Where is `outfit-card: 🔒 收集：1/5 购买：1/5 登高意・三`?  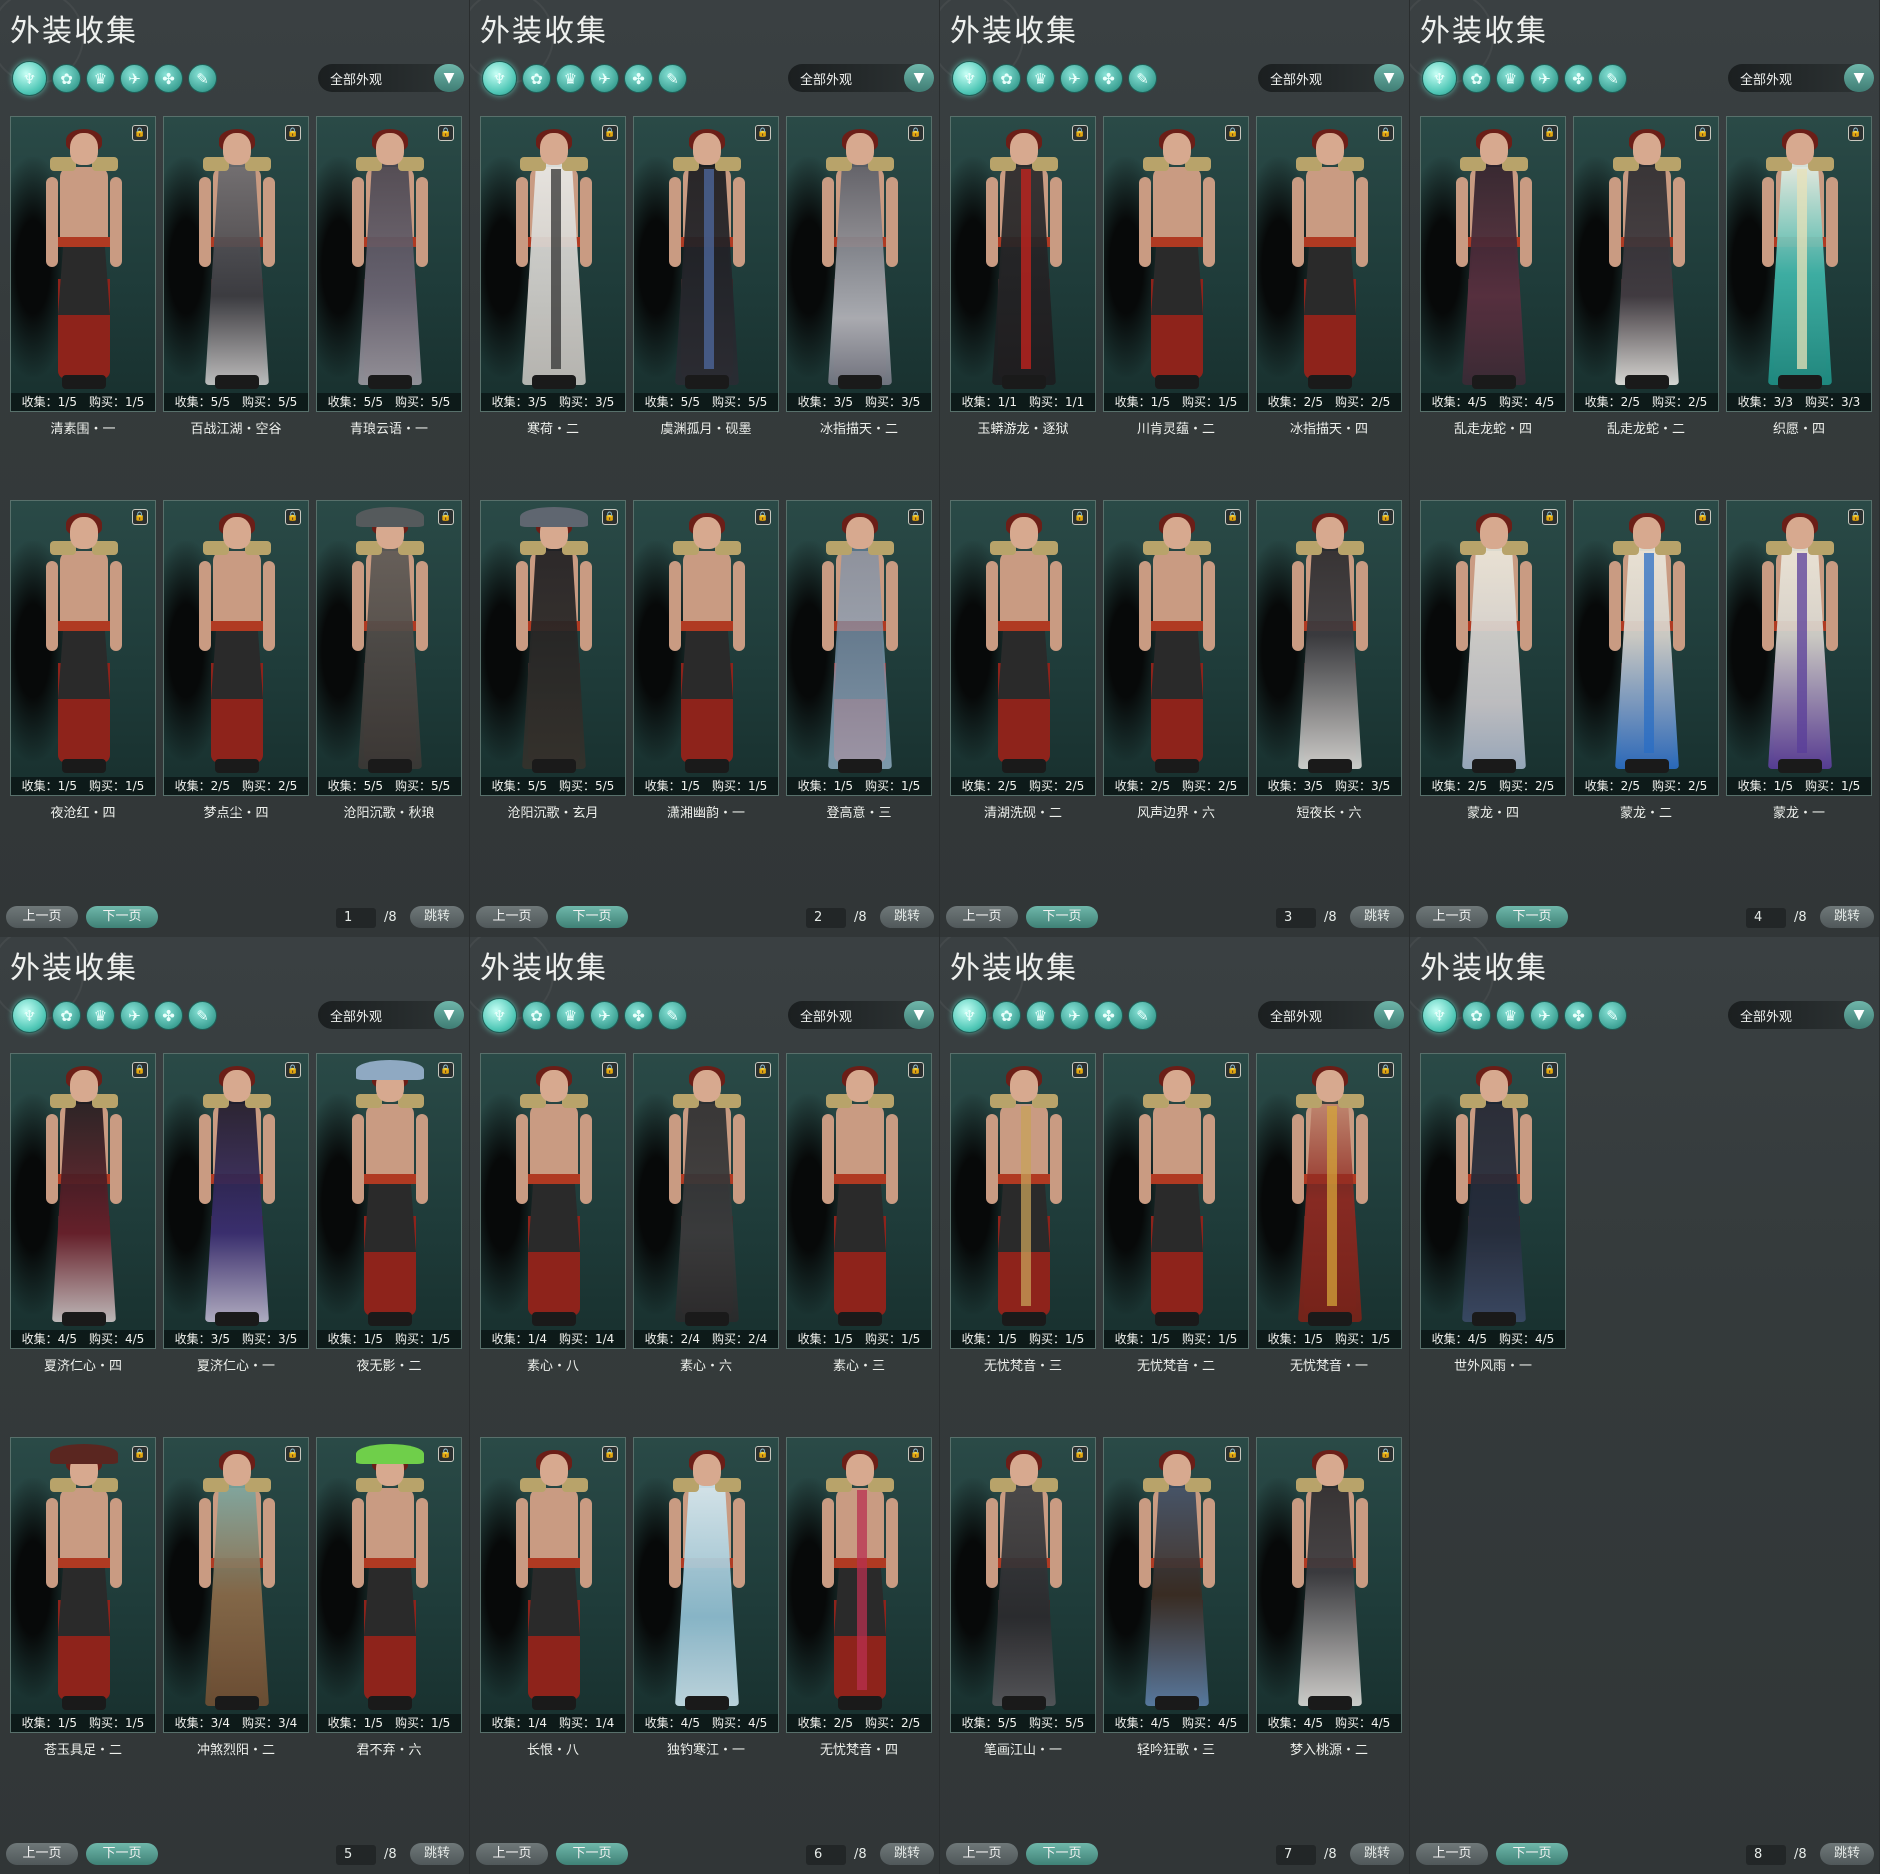
outfit-card: 🔒 收集：1/5 购买：1/5 登高意・三 is located at coordinates (859, 660).